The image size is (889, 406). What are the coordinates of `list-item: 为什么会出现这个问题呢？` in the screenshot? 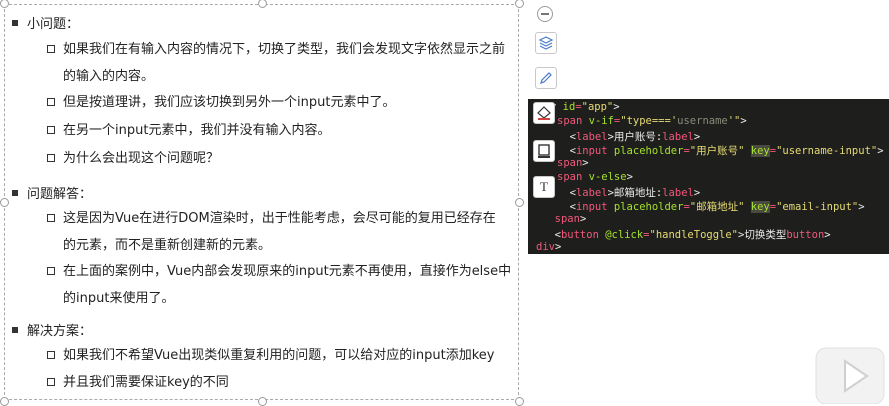 It's located at (282, 158).